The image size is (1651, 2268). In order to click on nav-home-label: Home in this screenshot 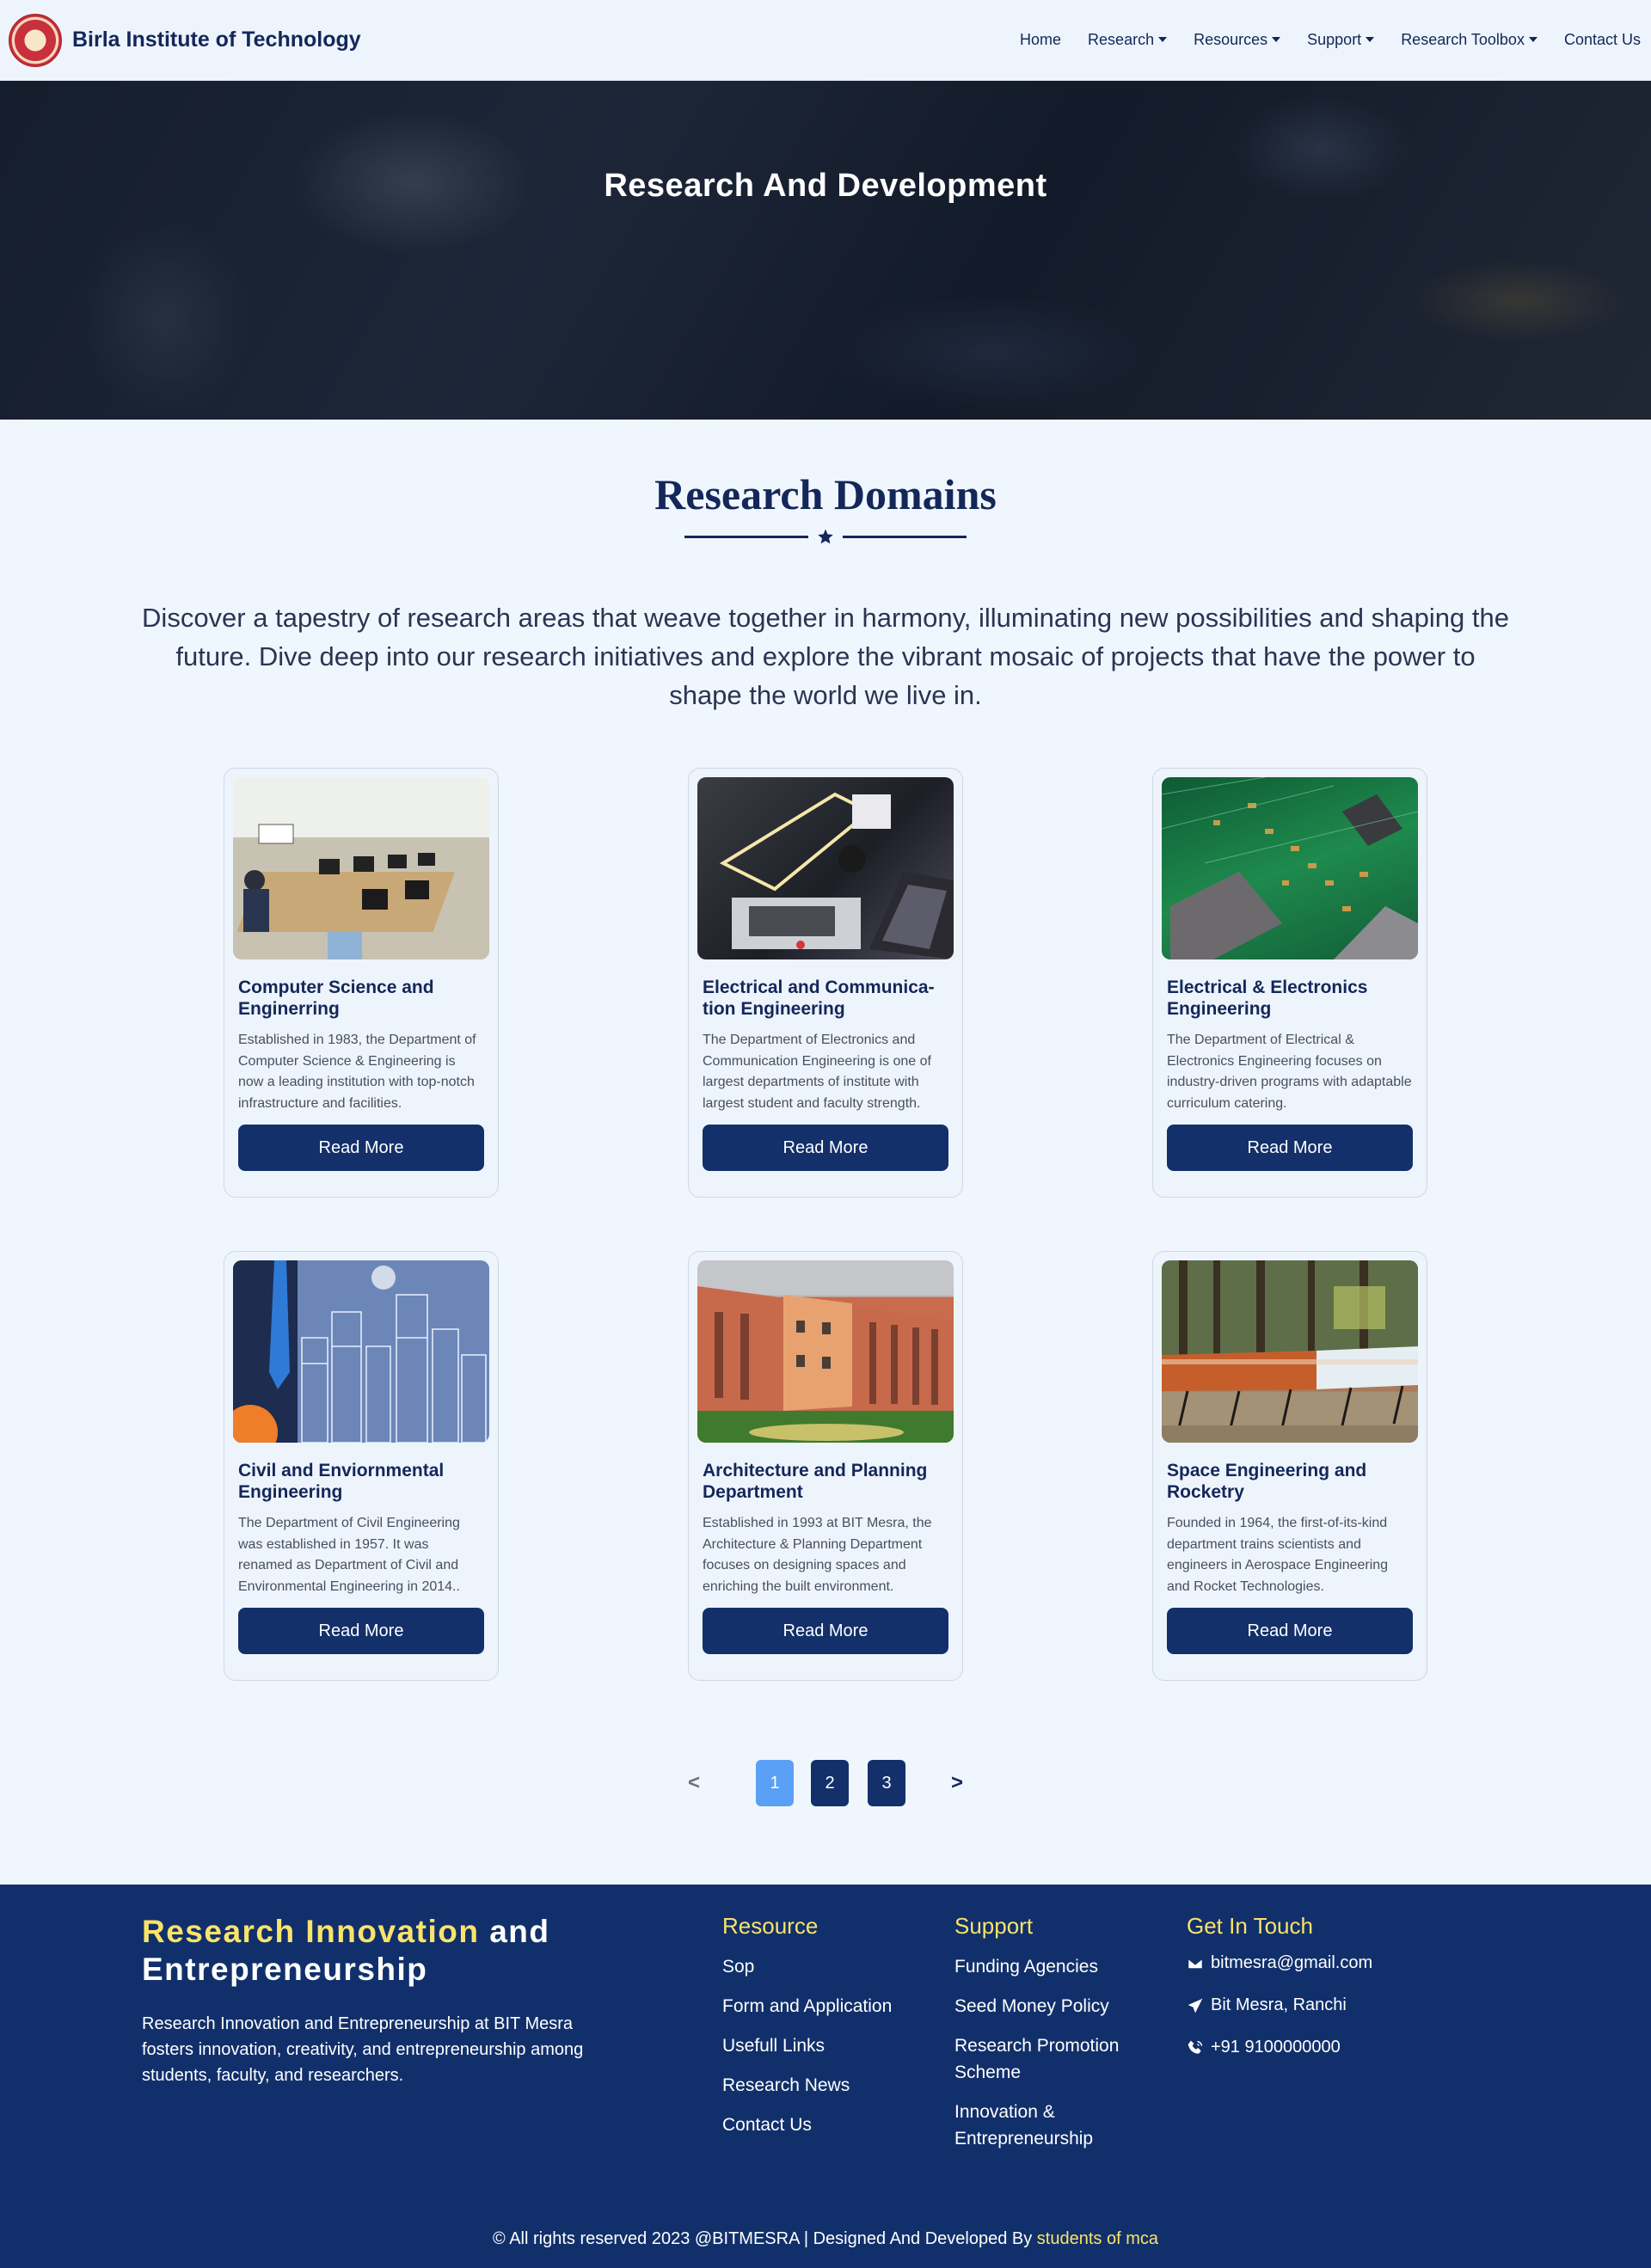, I will do `click(1041, 39)`.